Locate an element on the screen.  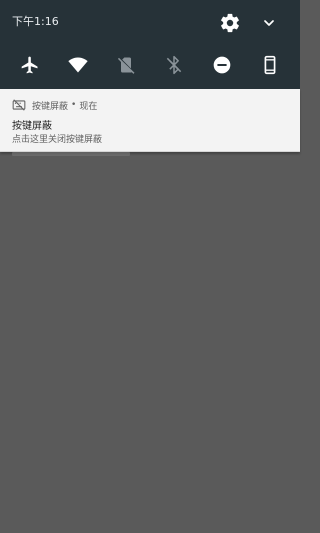
settings-gear-icon is located at coordinates (230, 23).